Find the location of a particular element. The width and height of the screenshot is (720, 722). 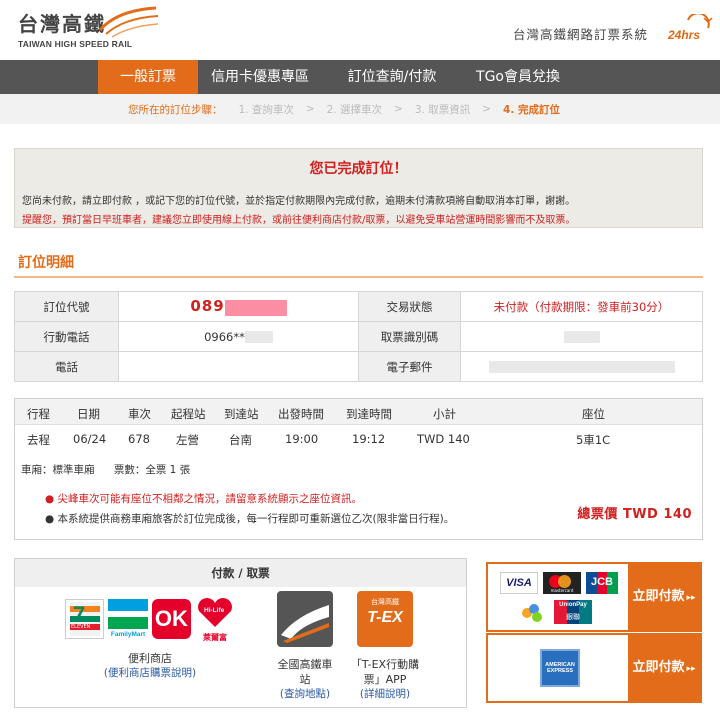

24hrs-badge: 24hrs is located at coordinates (690, 28).